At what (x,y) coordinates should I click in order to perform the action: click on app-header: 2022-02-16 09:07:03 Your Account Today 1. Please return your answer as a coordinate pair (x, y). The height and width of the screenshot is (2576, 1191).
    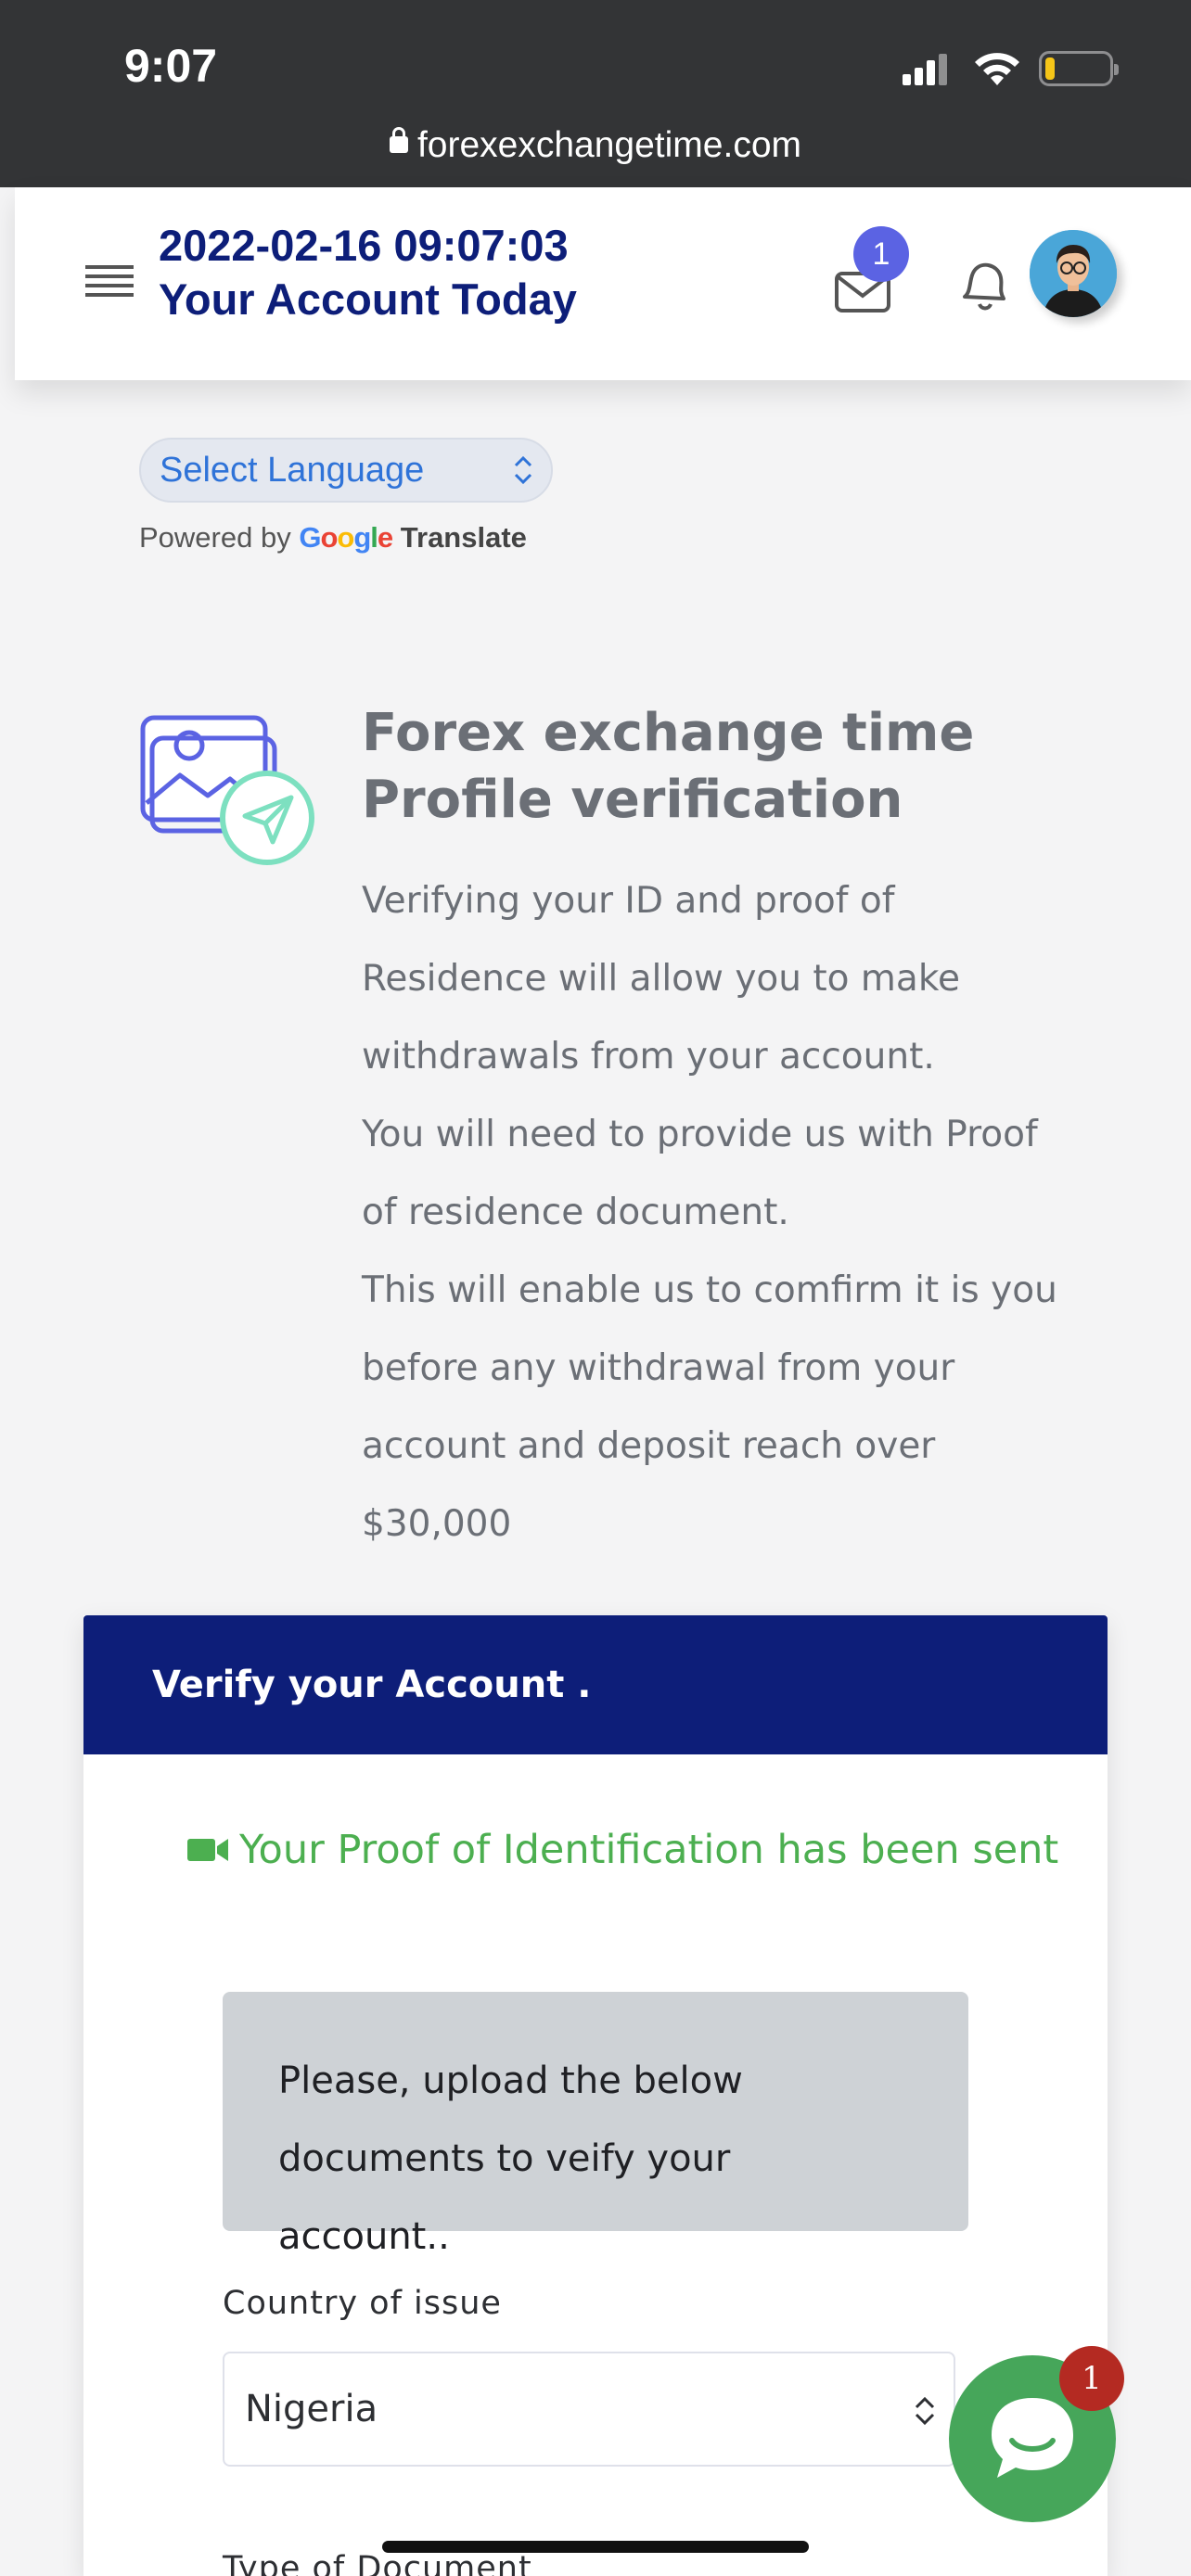
    Looking at the image, I should click on (603, 283).